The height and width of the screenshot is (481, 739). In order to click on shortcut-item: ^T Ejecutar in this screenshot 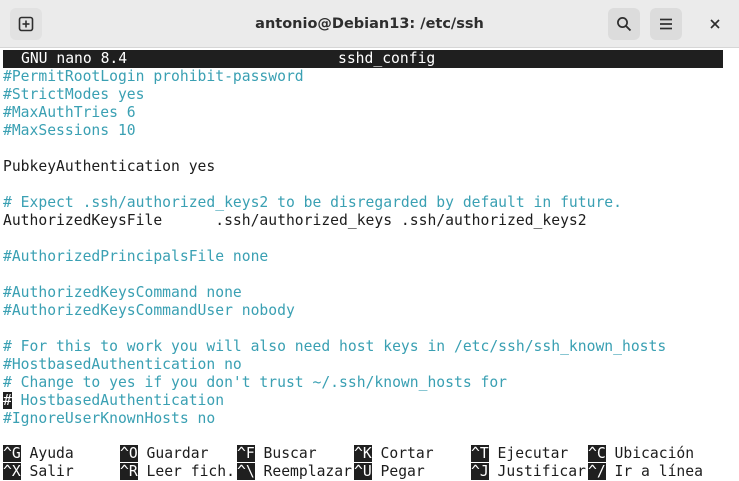, I will do `click(519, 454)`.